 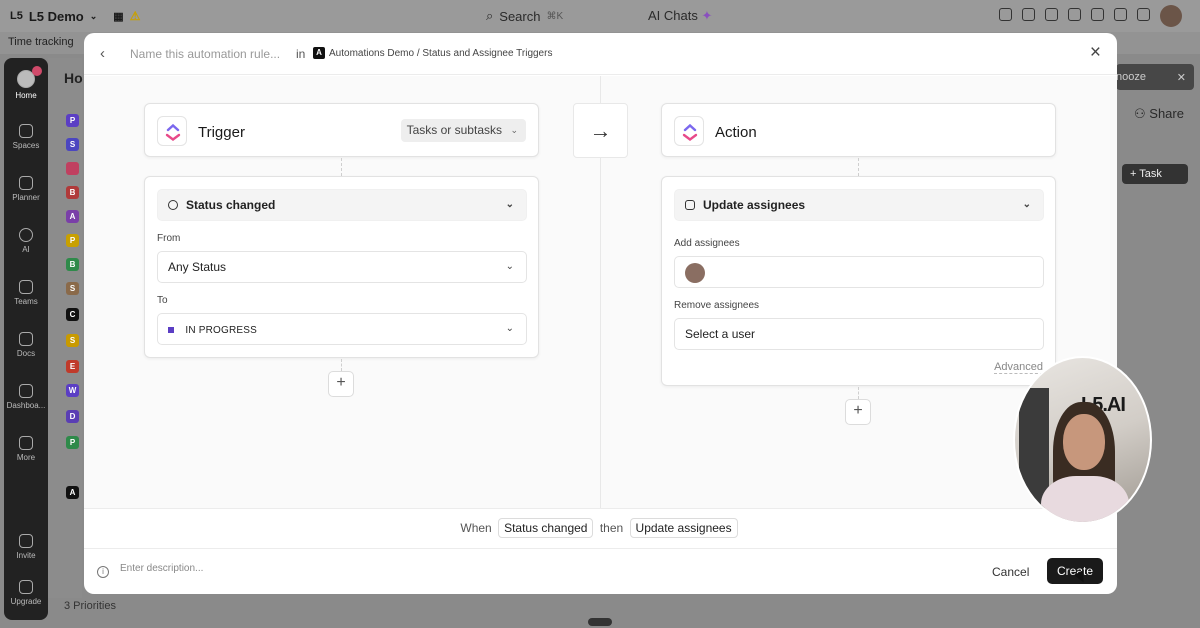 I want to click on notification-badge, so click(x=37, y=71).